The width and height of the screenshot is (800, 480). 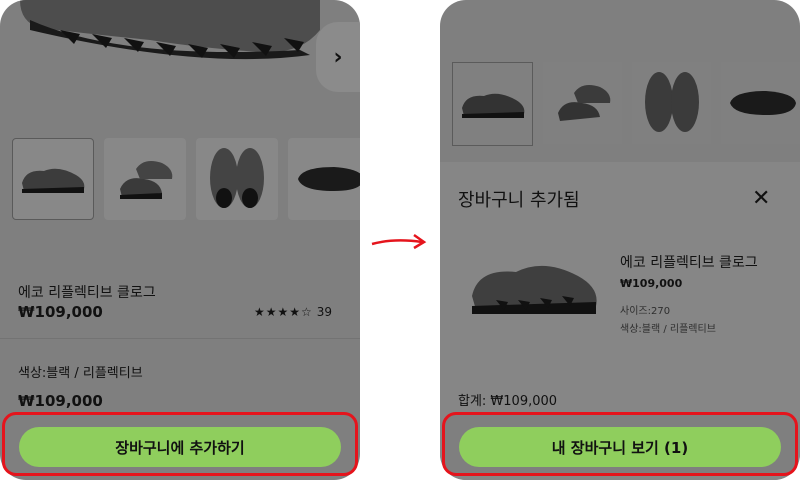 What do you see at coordinates (534, 289) in the screenshot?
I see `cart-product-image` at bounding box center [534, 289].